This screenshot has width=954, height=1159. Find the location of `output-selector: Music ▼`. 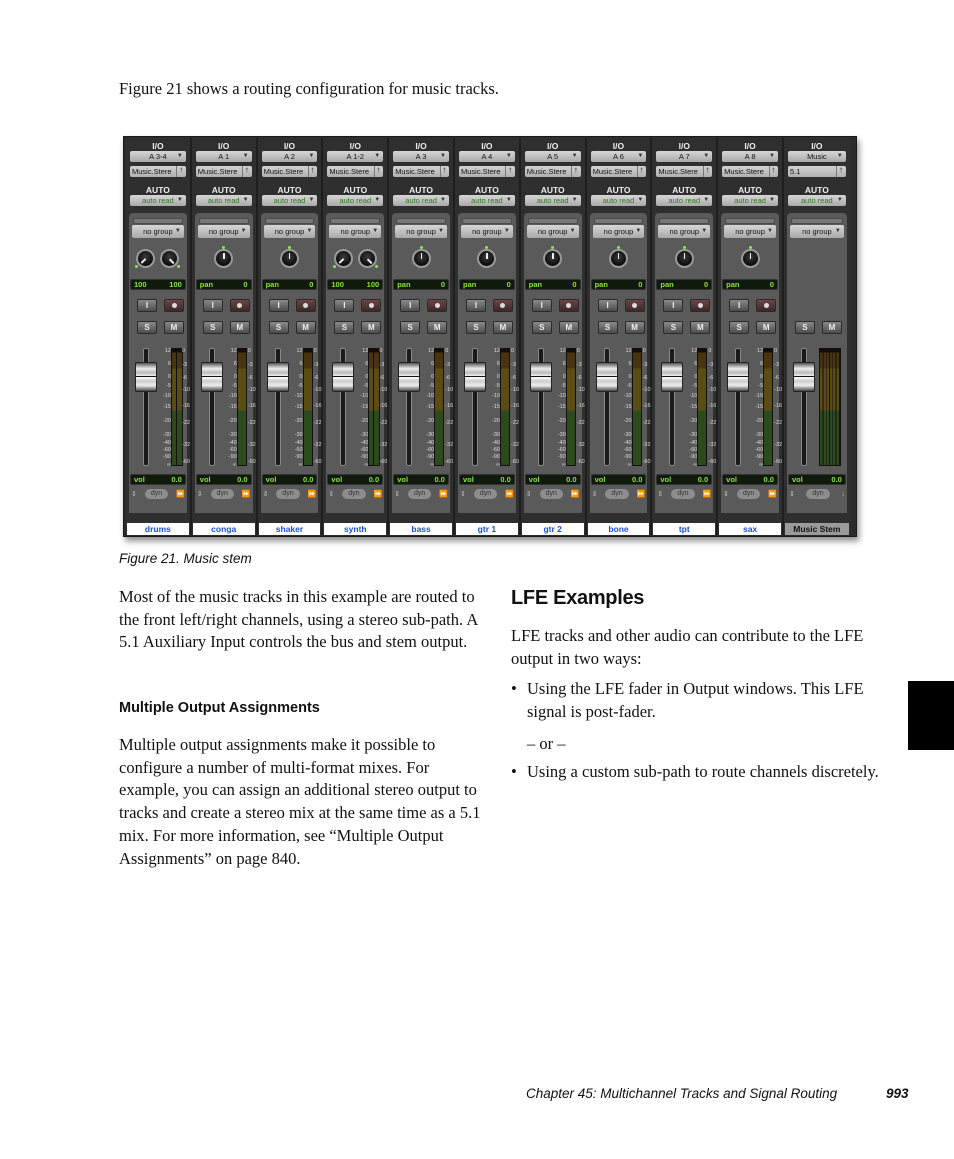

output-selector: Music ▼ is located at coordinates (816, 156).